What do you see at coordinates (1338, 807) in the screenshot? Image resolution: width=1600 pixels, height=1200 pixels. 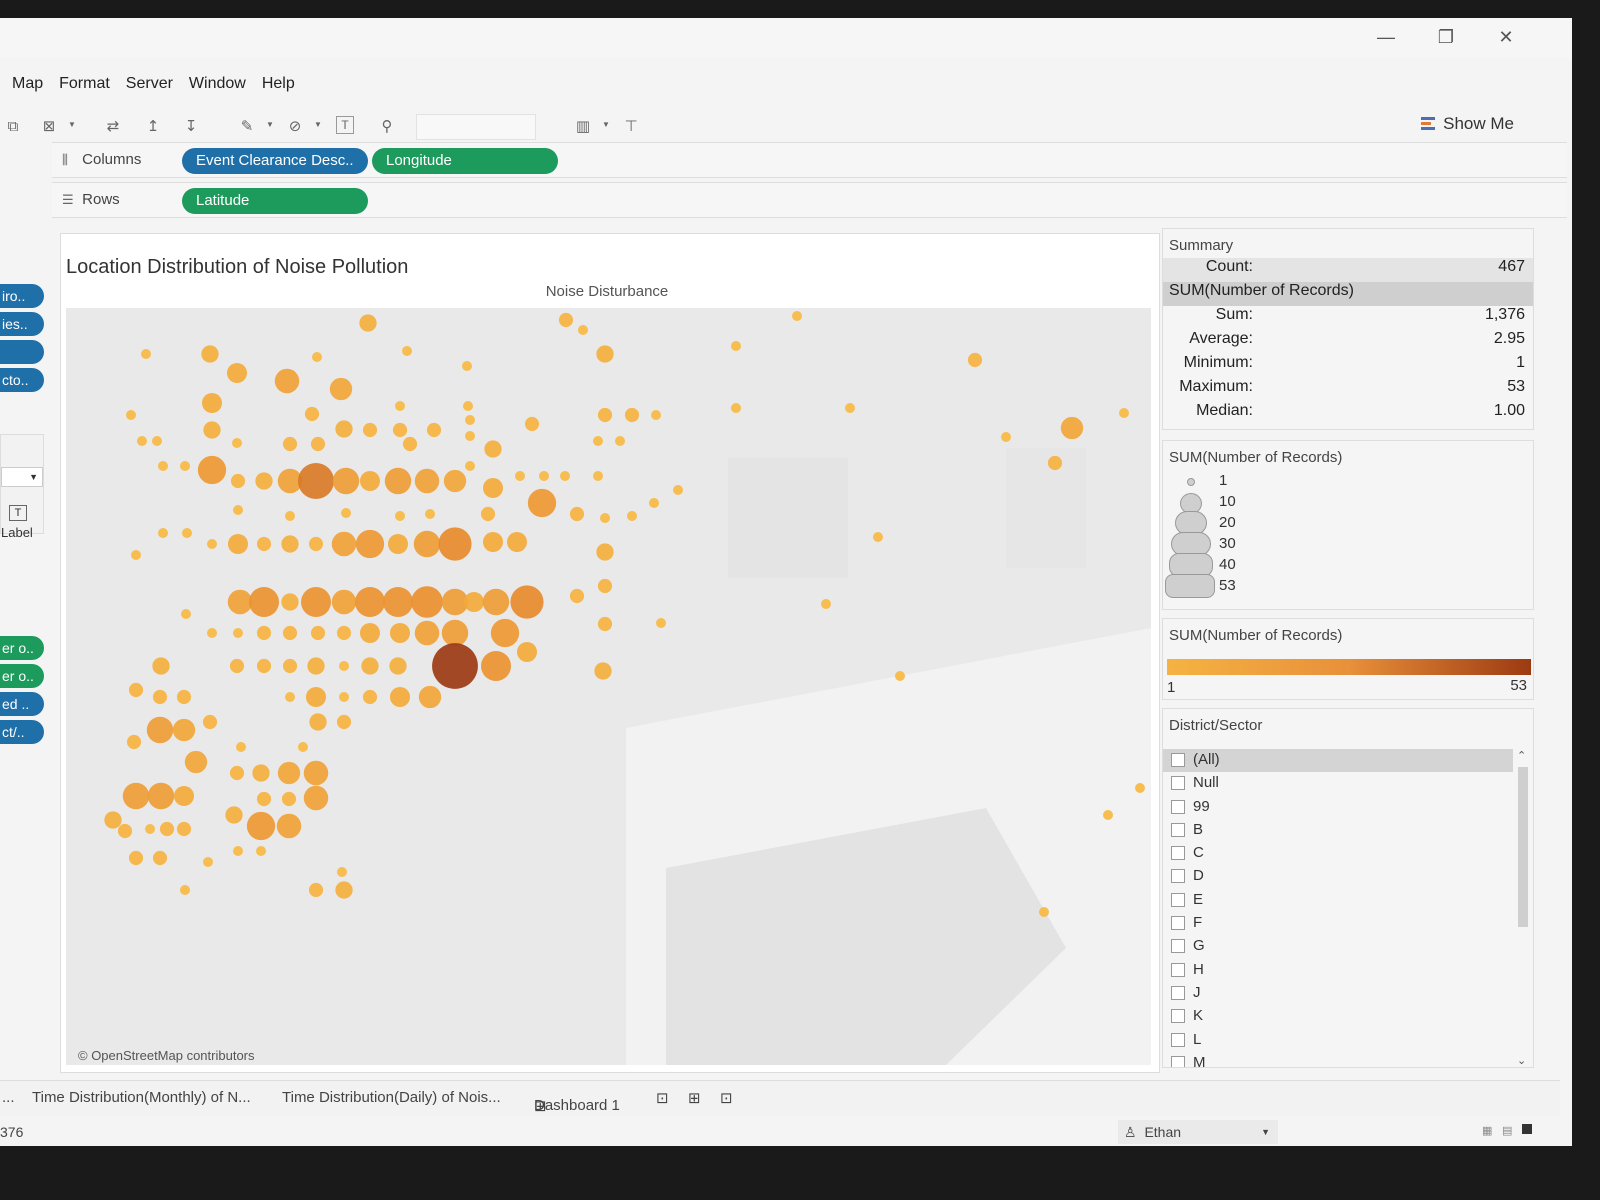 I see `filter-item: 99` at bounding box center [1338, 807].